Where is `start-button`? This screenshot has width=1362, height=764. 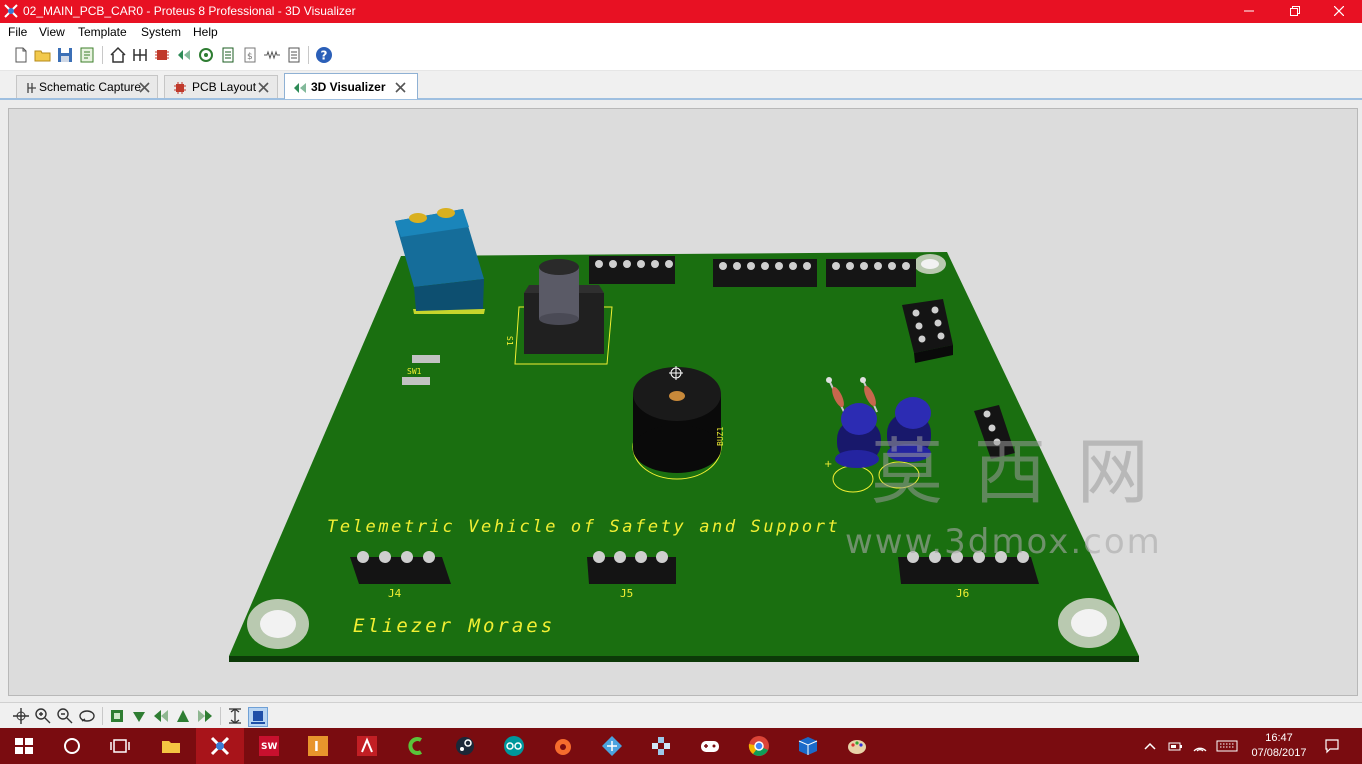
start-button is located at coordinates (24, 746).